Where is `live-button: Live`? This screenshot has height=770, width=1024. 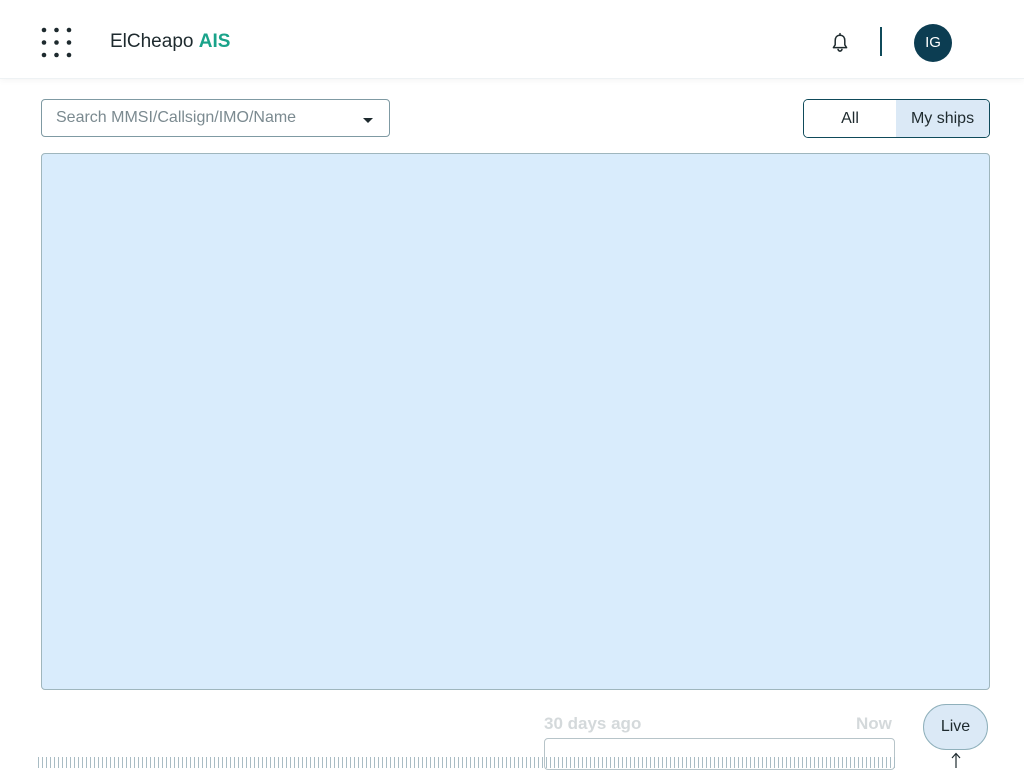
live-button: Live is located at coordinates (955, 727).